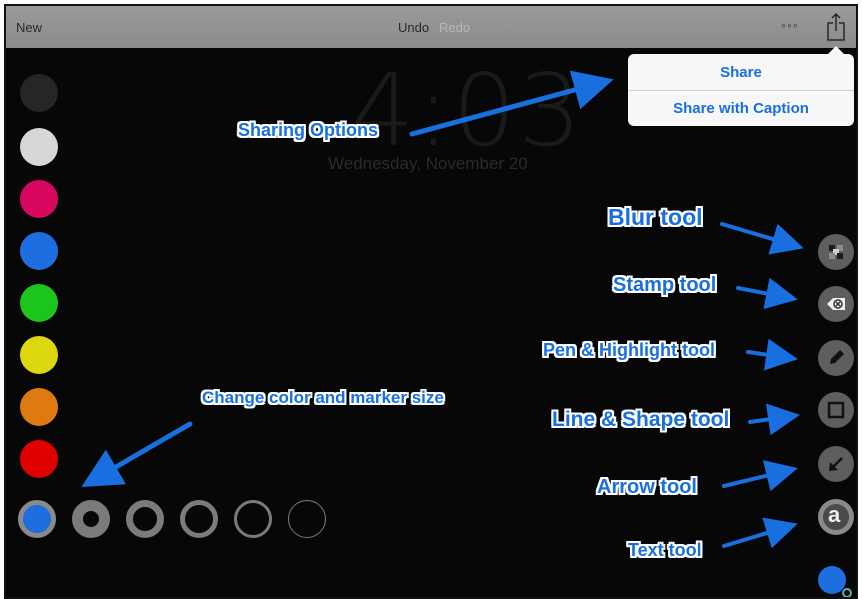 The width and height of the screenshot is (862, 599). I want to click on callout-sharing-options: Sharing Options, so click(308, 130).